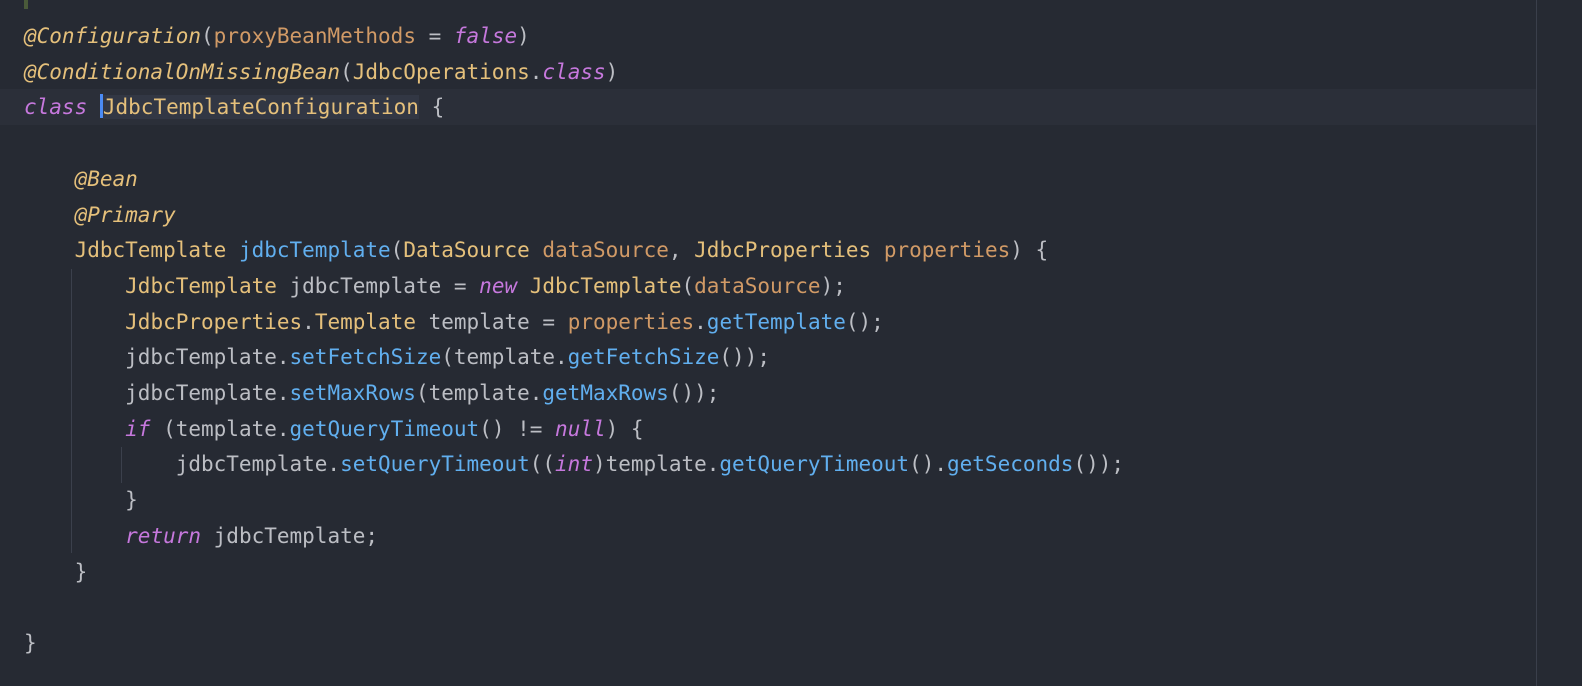 The height and width of the screenshot is (686, 1582). What do you see at coordinates (121, 465) in the screenshot?
I see `indent-guide-if-body` at bounding box center [121, 465].